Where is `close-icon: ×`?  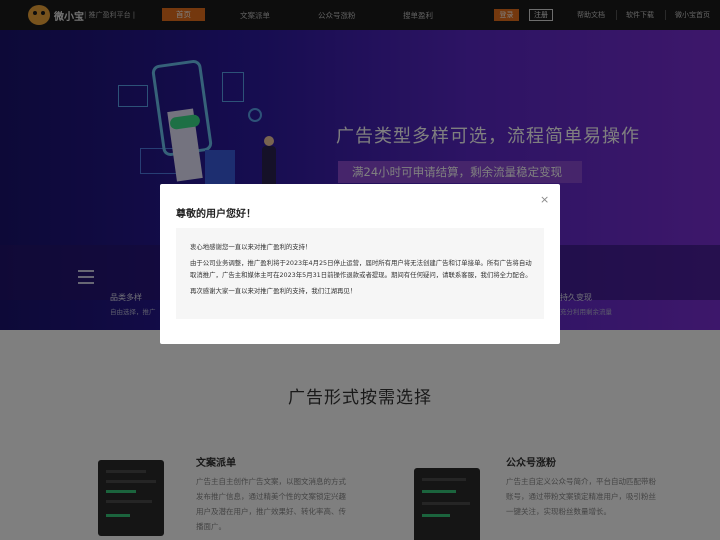
close-icon: × is located at coordinates (544, 199).